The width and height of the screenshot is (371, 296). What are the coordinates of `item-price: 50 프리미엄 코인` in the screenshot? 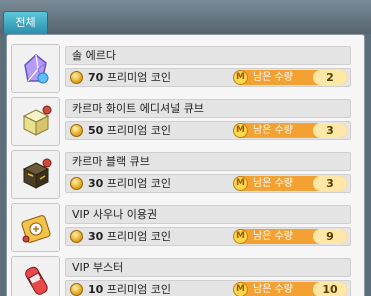 It's located at (130, 130).